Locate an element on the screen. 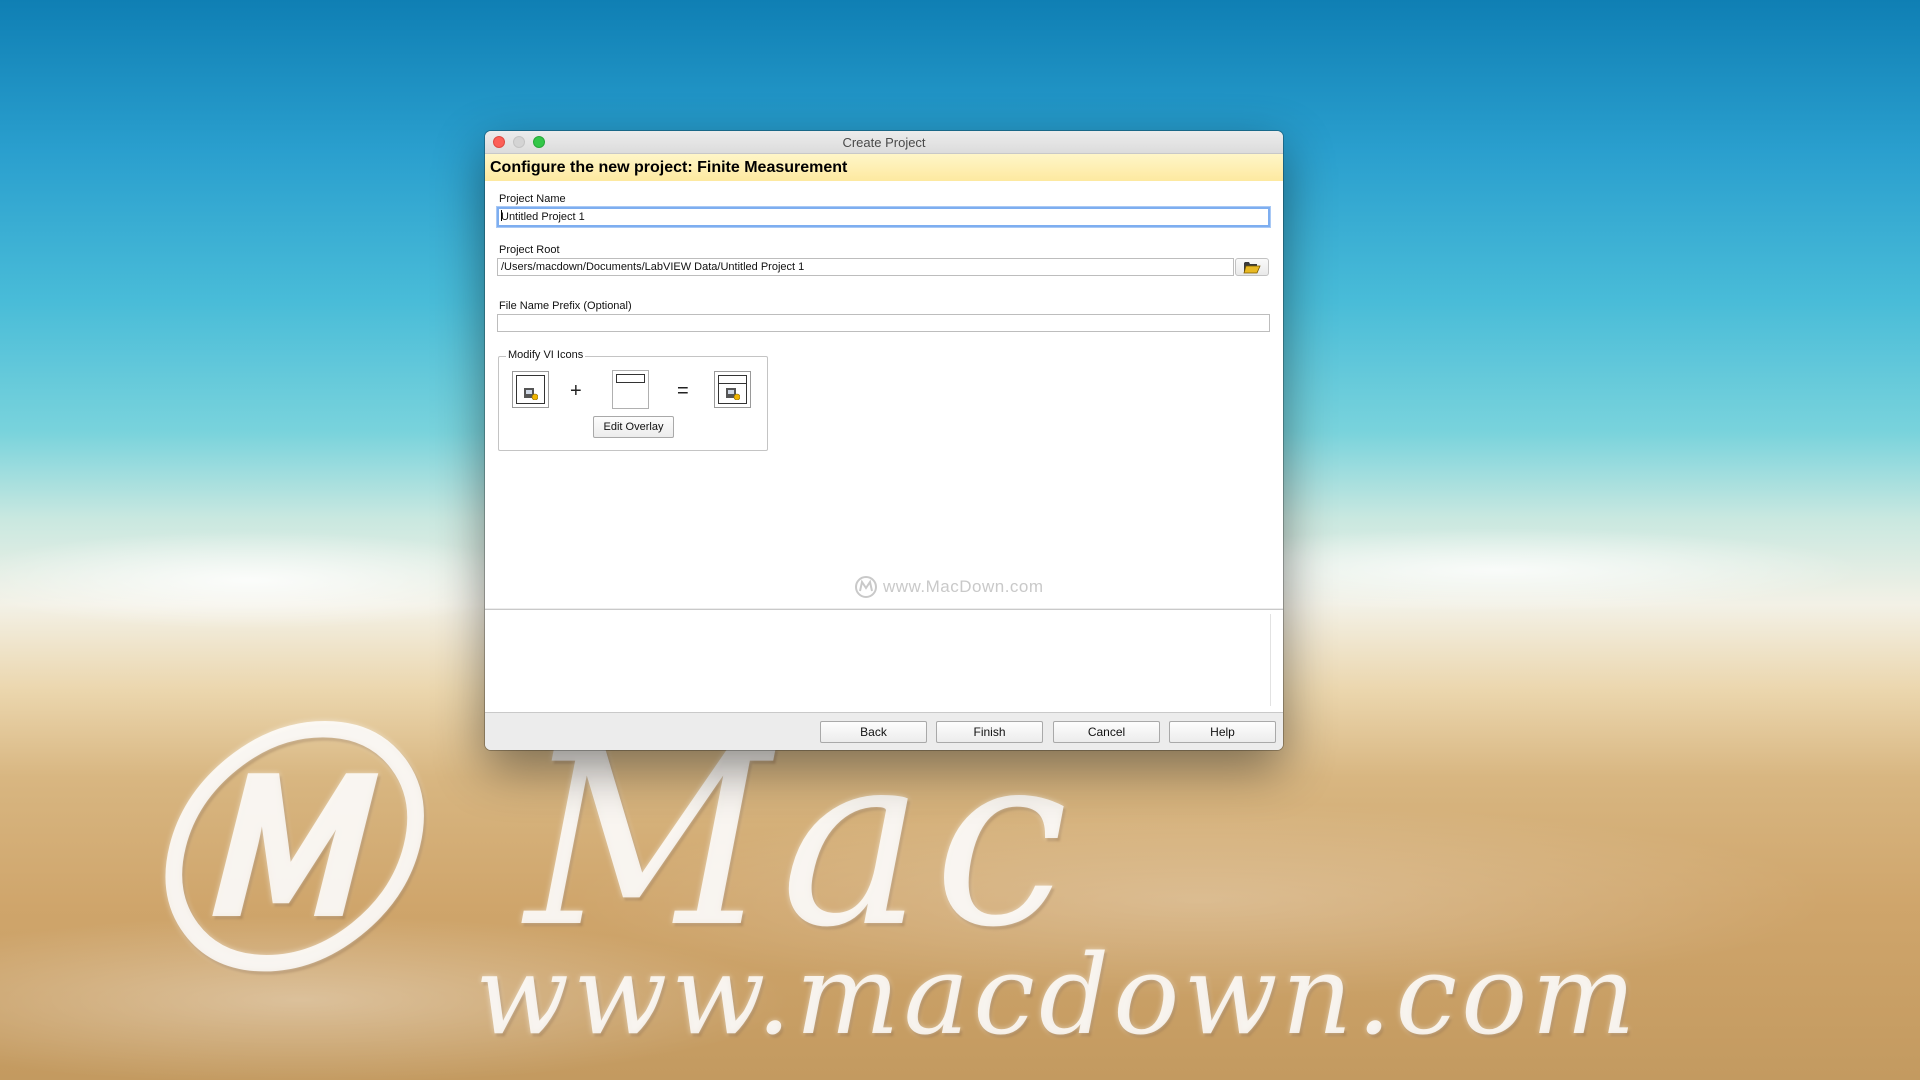 Image resolution: width=1920 pixels, height=1080 pixels. equals-sign: = is located at coordinates (683, 391).